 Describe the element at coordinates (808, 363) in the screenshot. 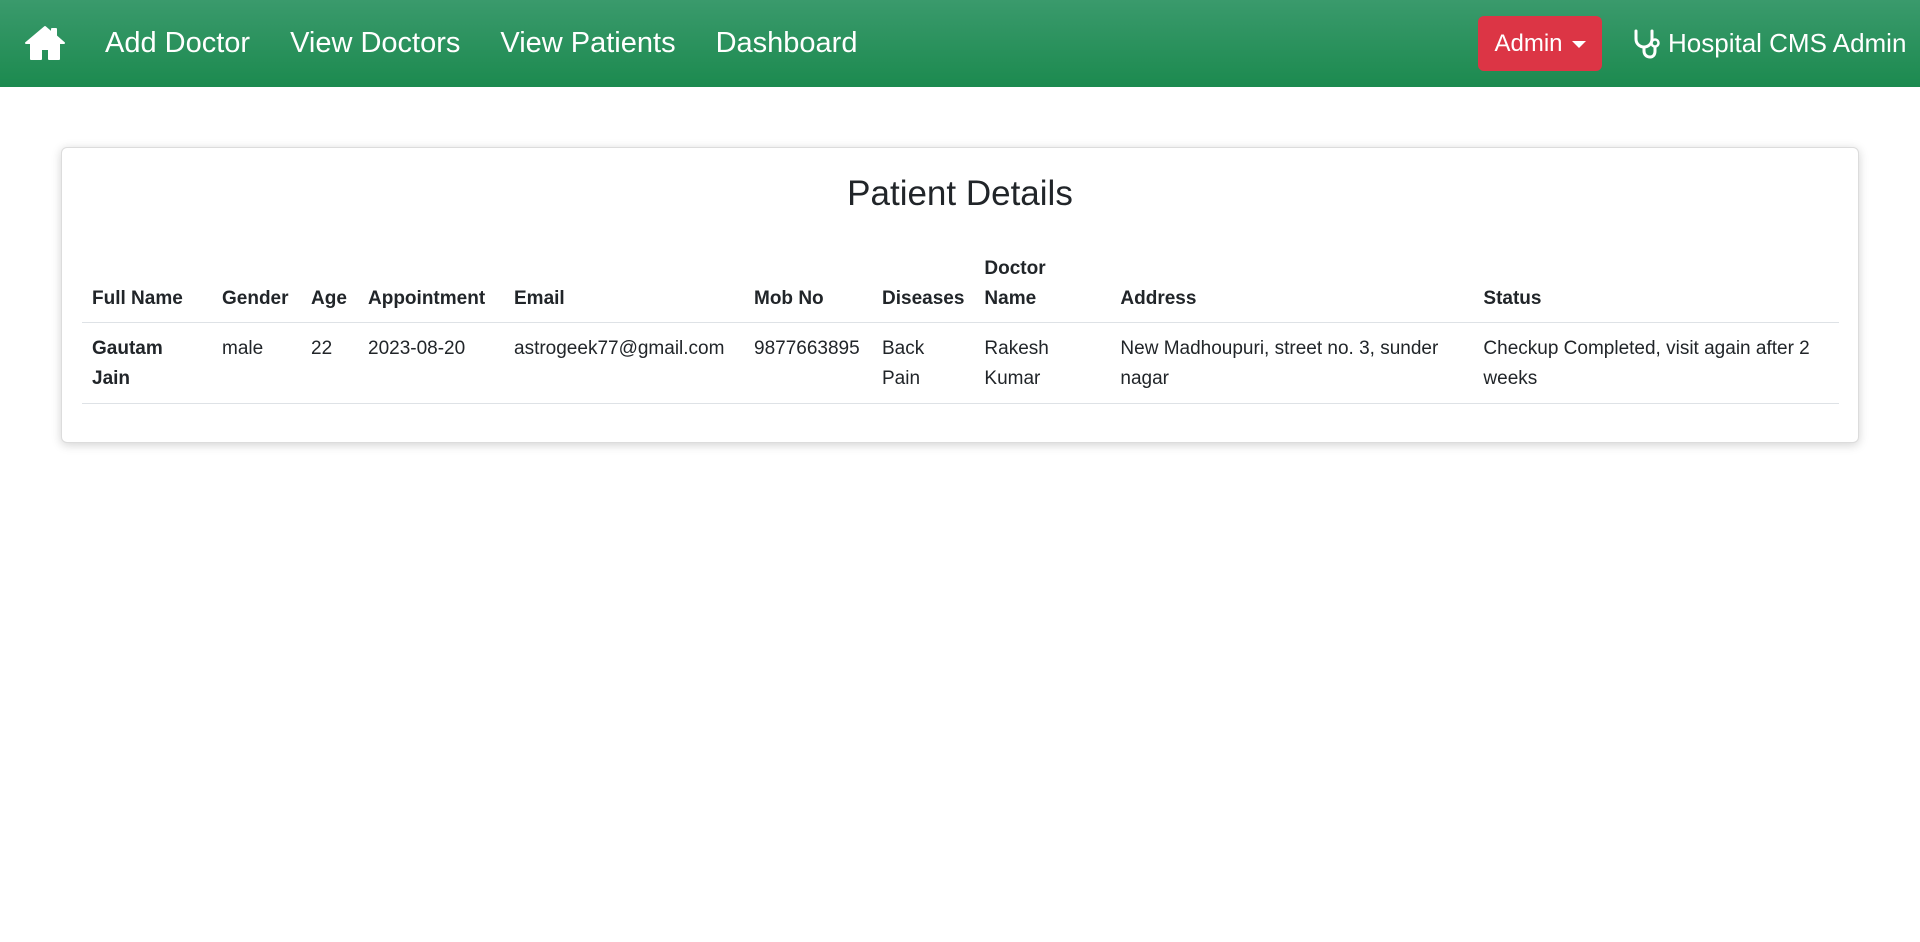

I see `cell-mob-no: 9877663895` at that location.